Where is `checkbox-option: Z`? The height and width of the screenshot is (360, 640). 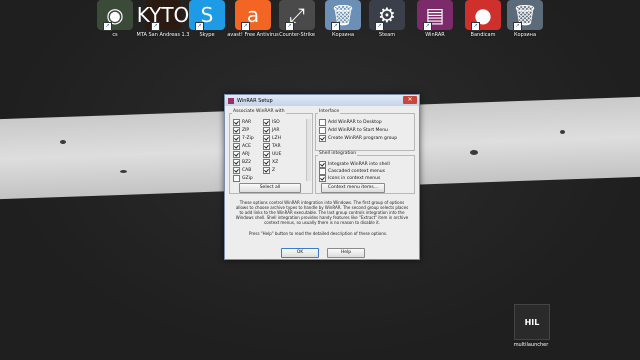 checkbox-option: Z is located at coordinates (269, 170).